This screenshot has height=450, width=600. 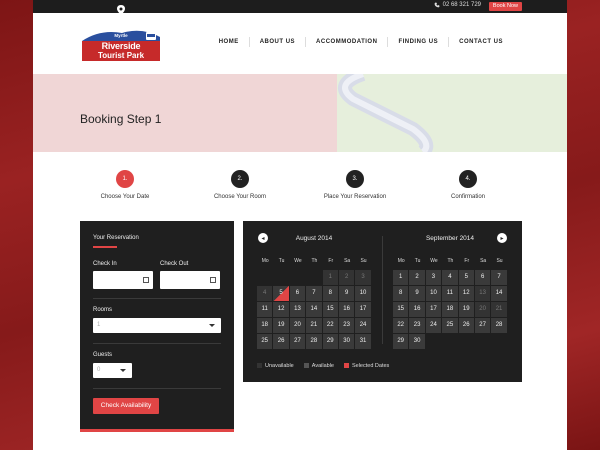 What do you see at coordinates (125, 197) in the screenshot?
I see `step-1-label: Choose Your Date` at bounding box center [125, 197].